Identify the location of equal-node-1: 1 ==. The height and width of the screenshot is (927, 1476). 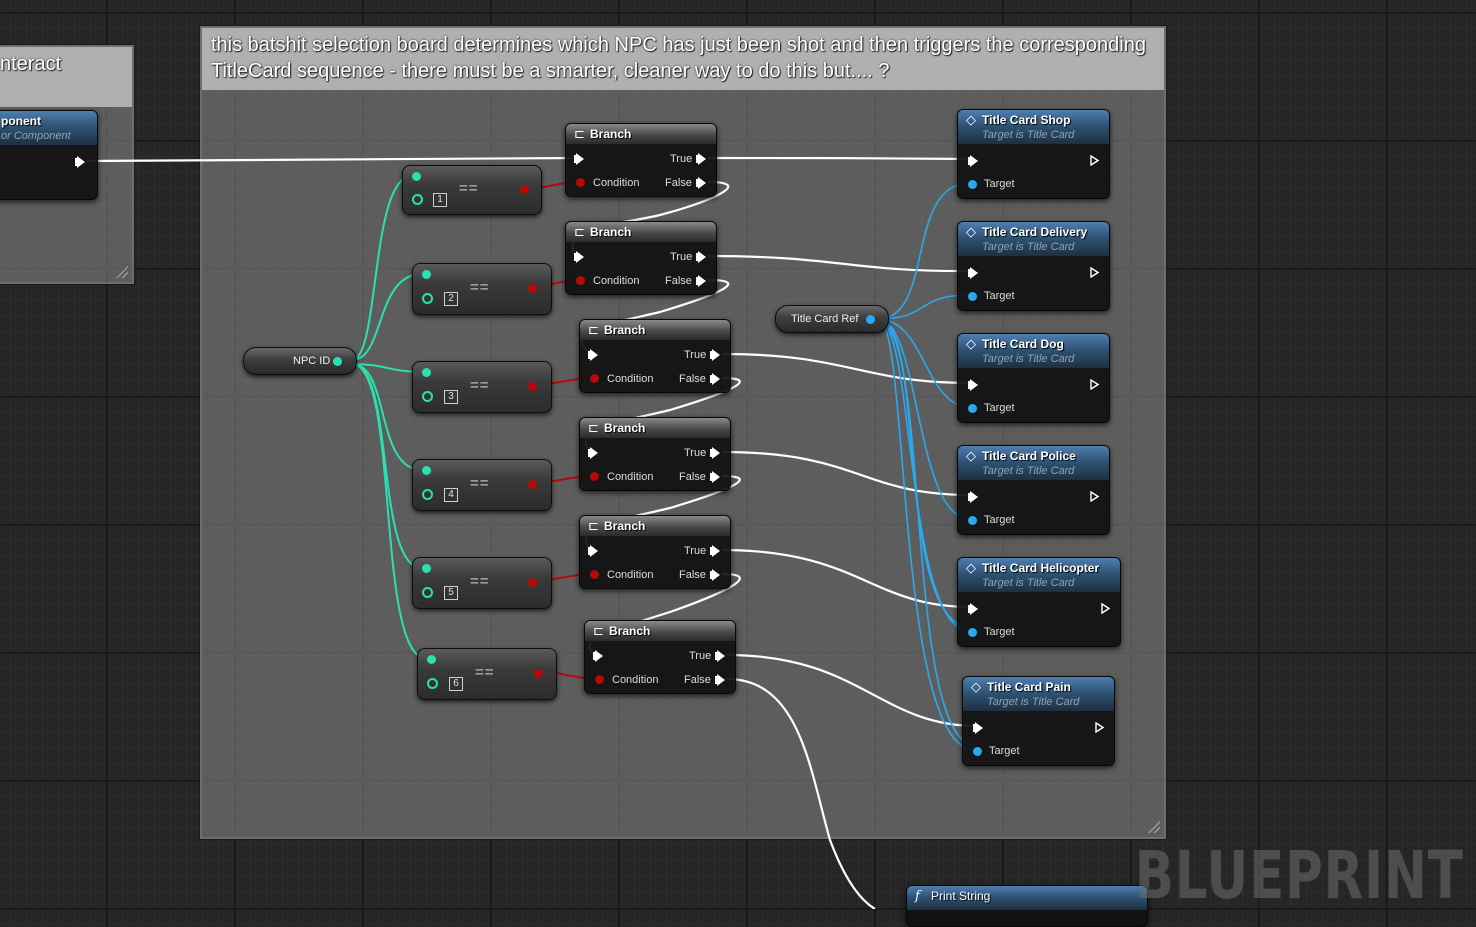
(472, 190).